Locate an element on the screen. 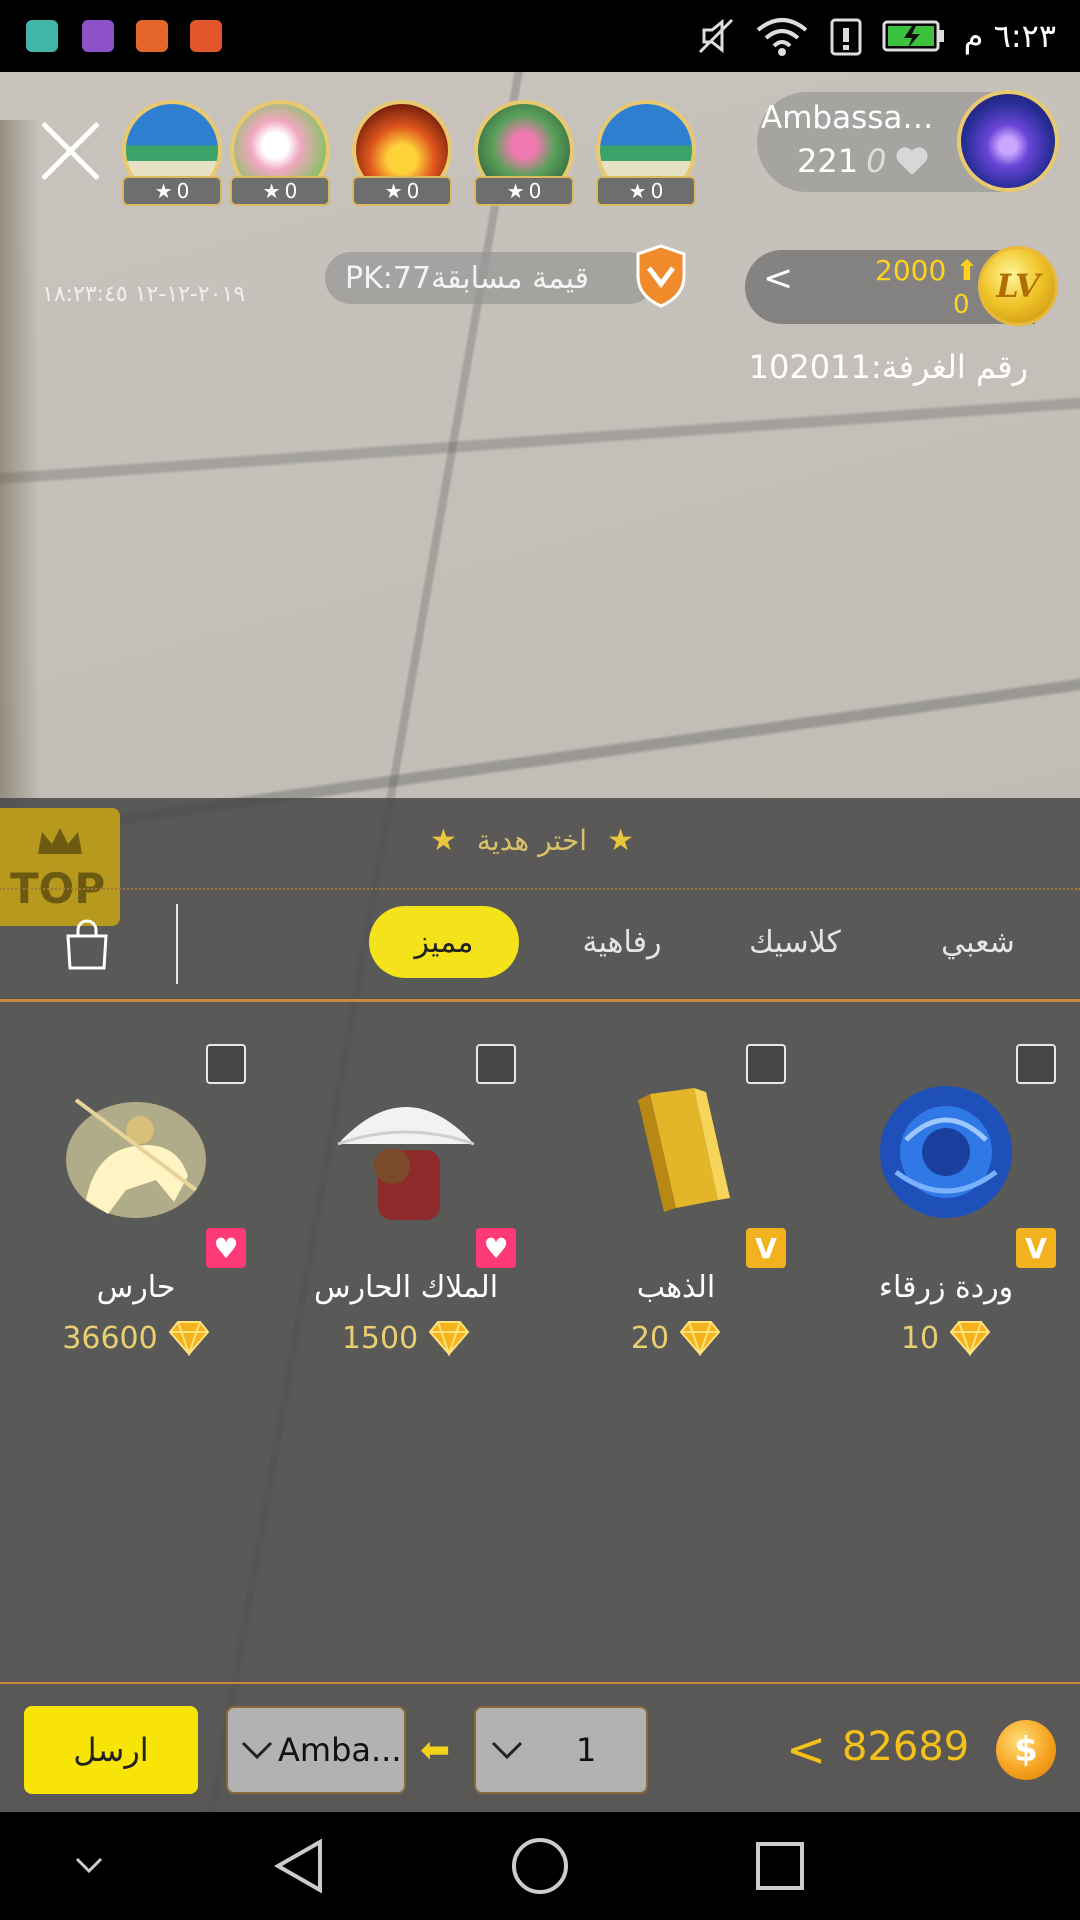  mute-icon is located at coordinates (715, 36).